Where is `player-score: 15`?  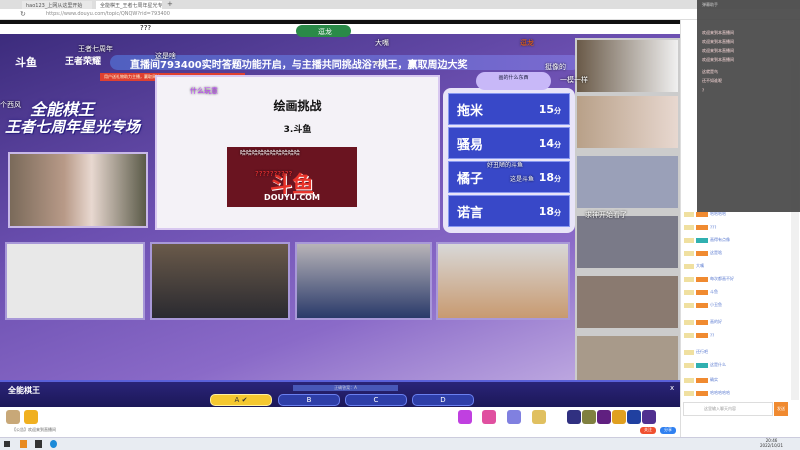 player-score: 15 is located at coordinates (546, 109).